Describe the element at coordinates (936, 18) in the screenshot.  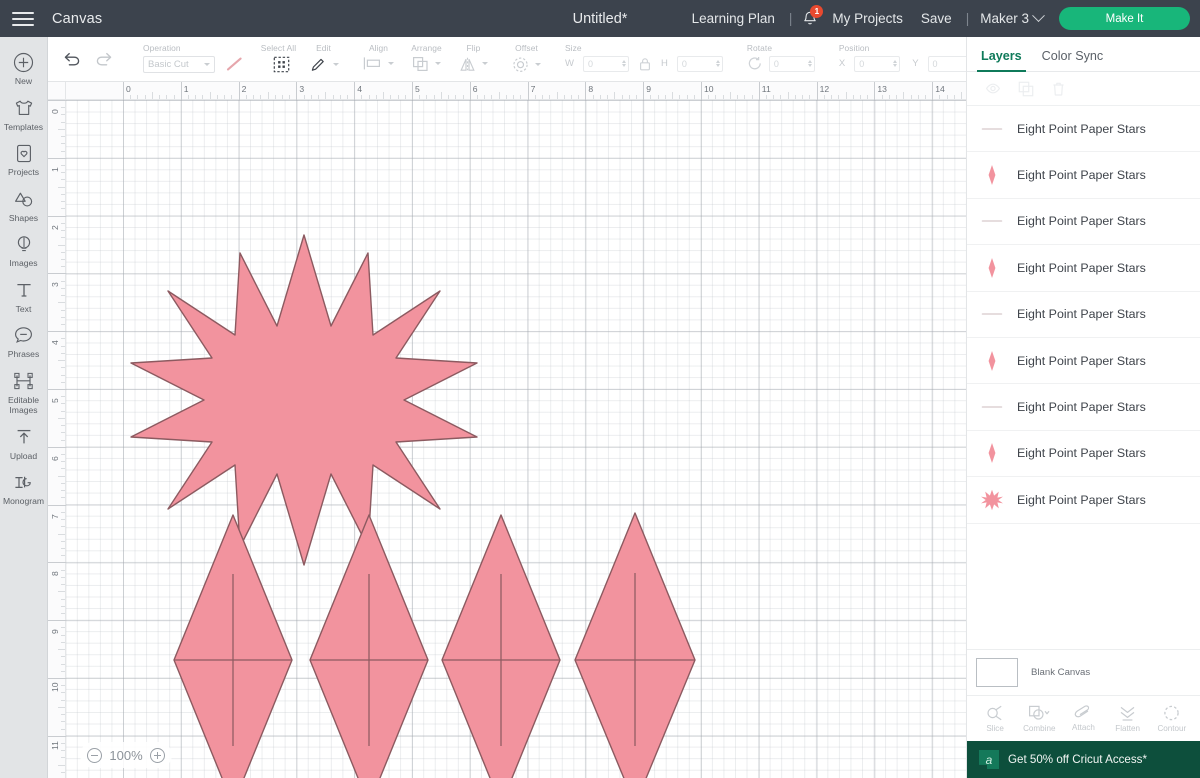
I see `save-button: Save` at that location.